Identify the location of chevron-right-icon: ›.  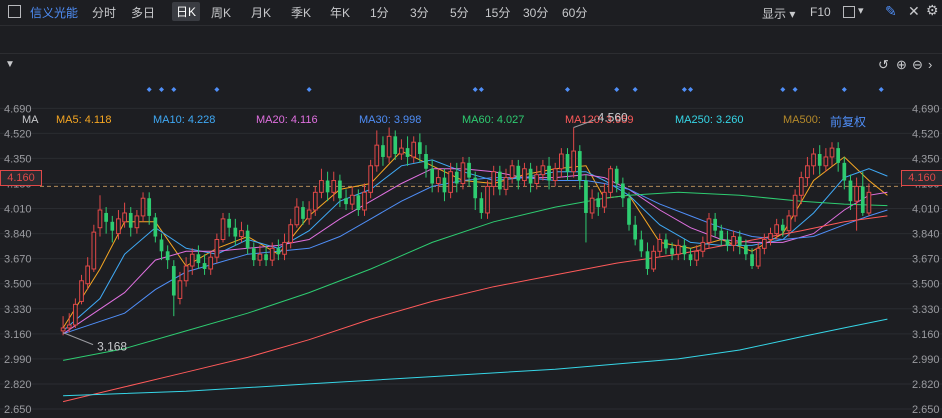
(930, 64).